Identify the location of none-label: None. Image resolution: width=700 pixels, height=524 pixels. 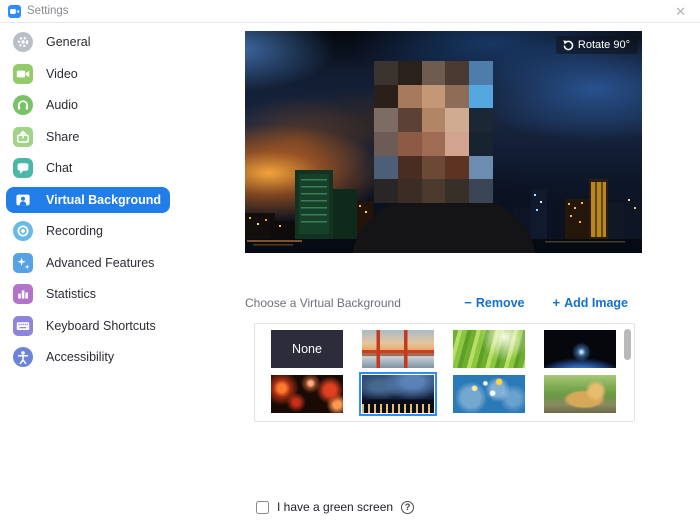
(307, 349).